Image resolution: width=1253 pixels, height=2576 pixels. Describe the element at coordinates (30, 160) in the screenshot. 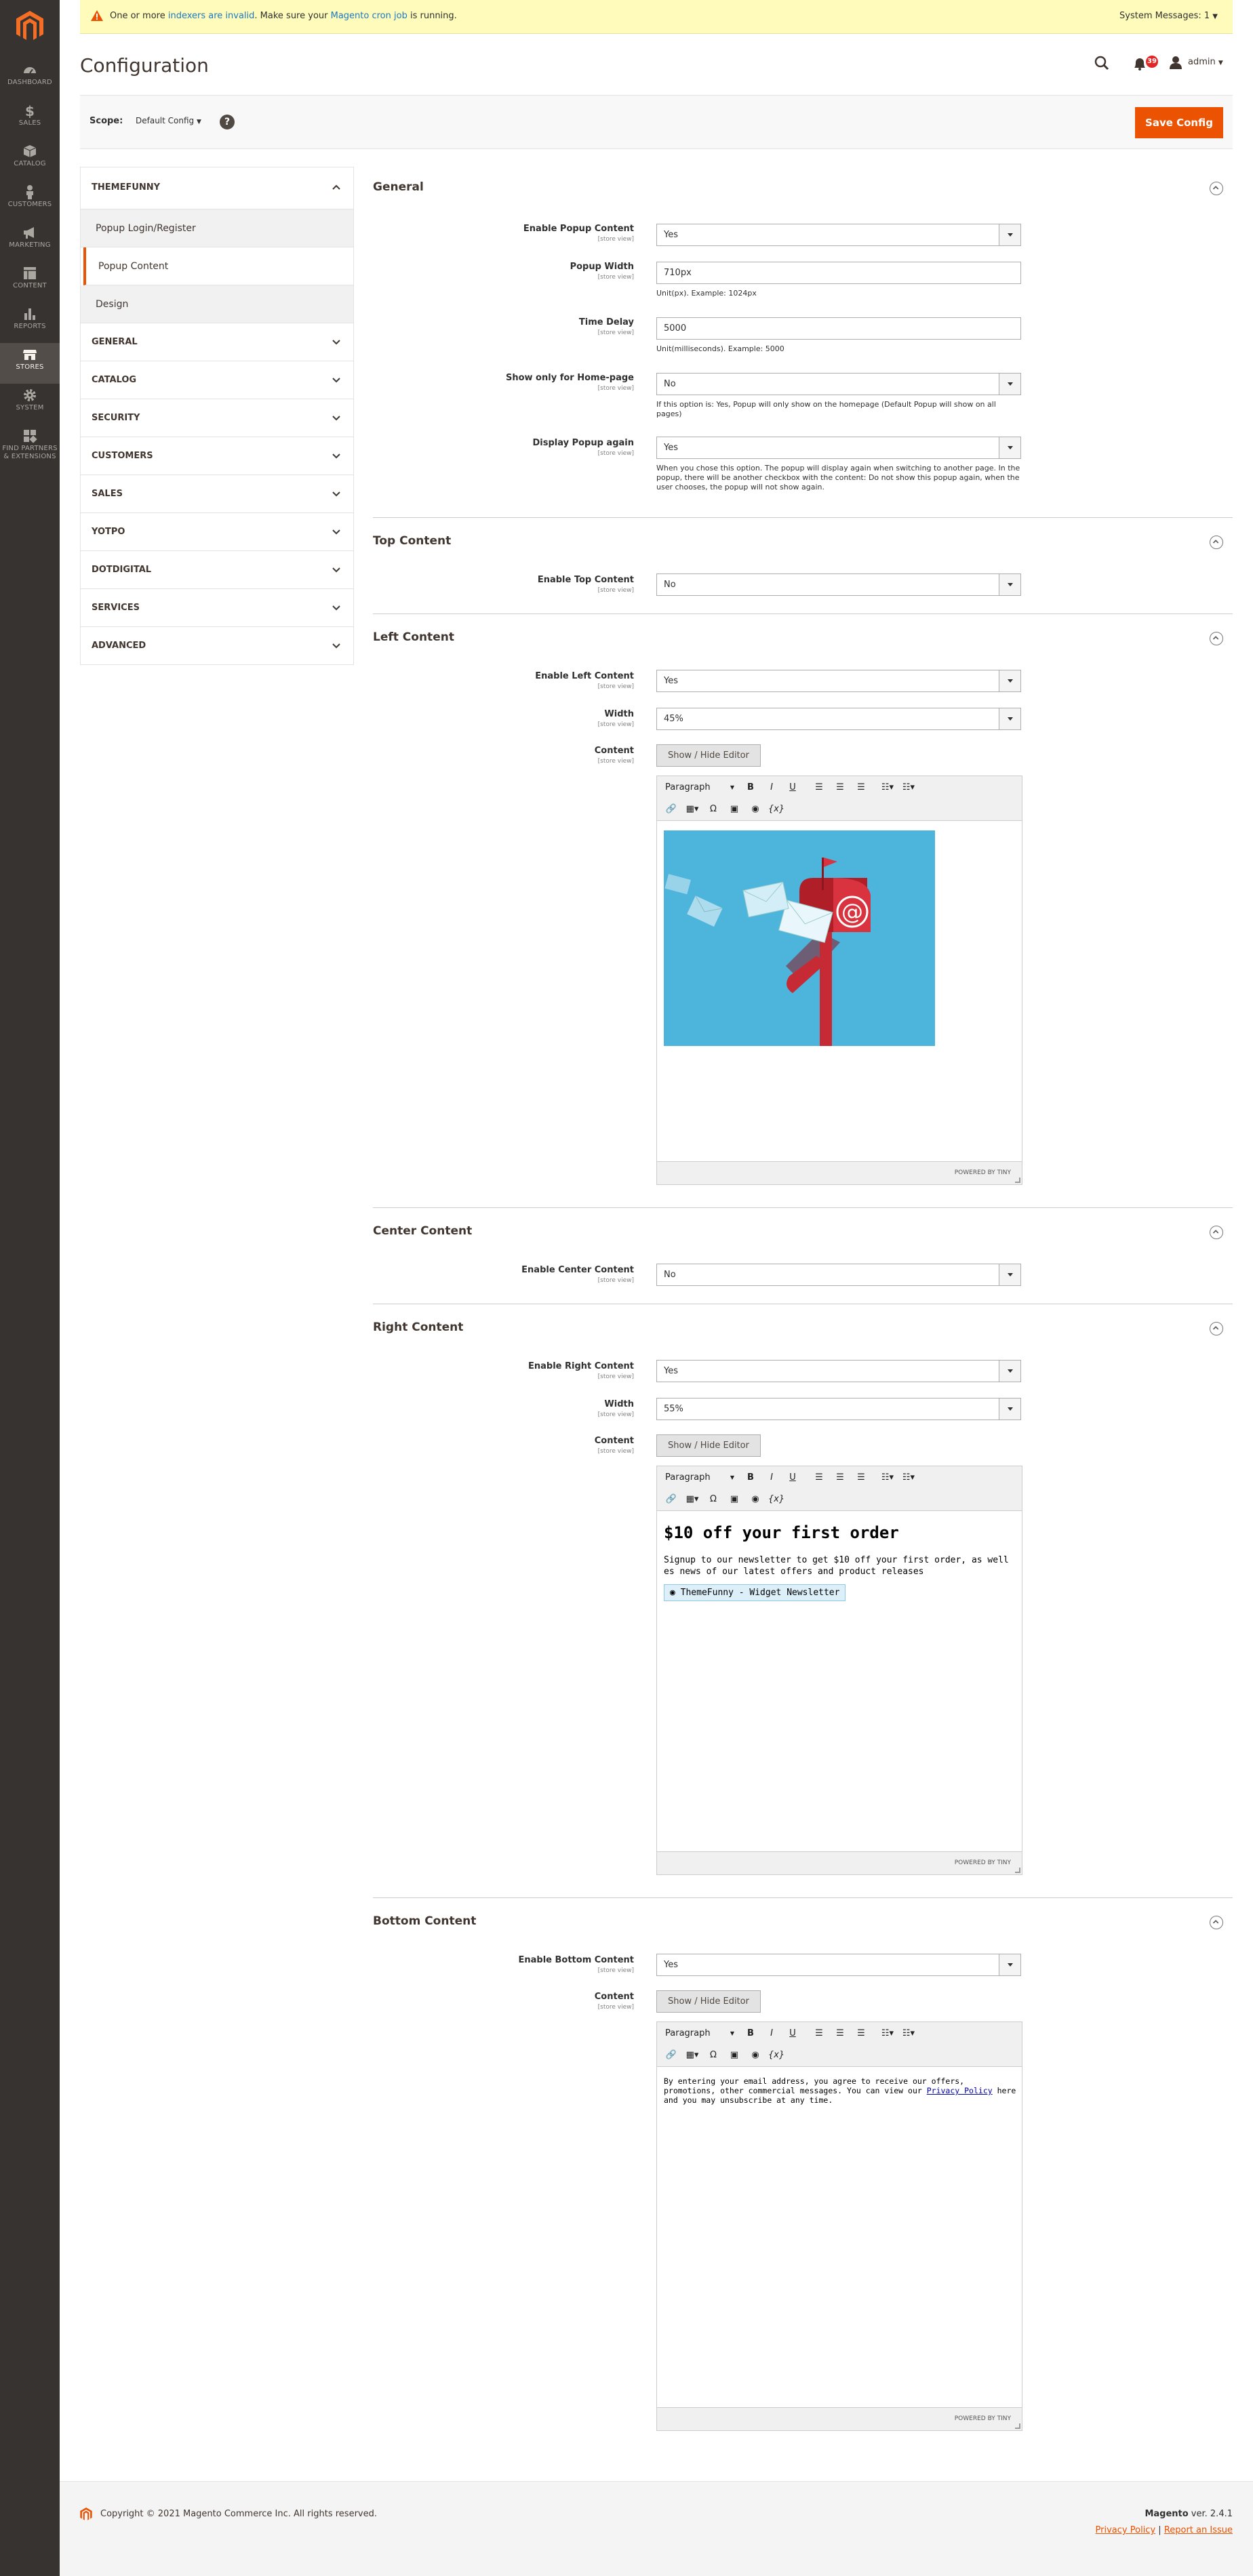

I see `nav-catalog: Catalog` at that location.